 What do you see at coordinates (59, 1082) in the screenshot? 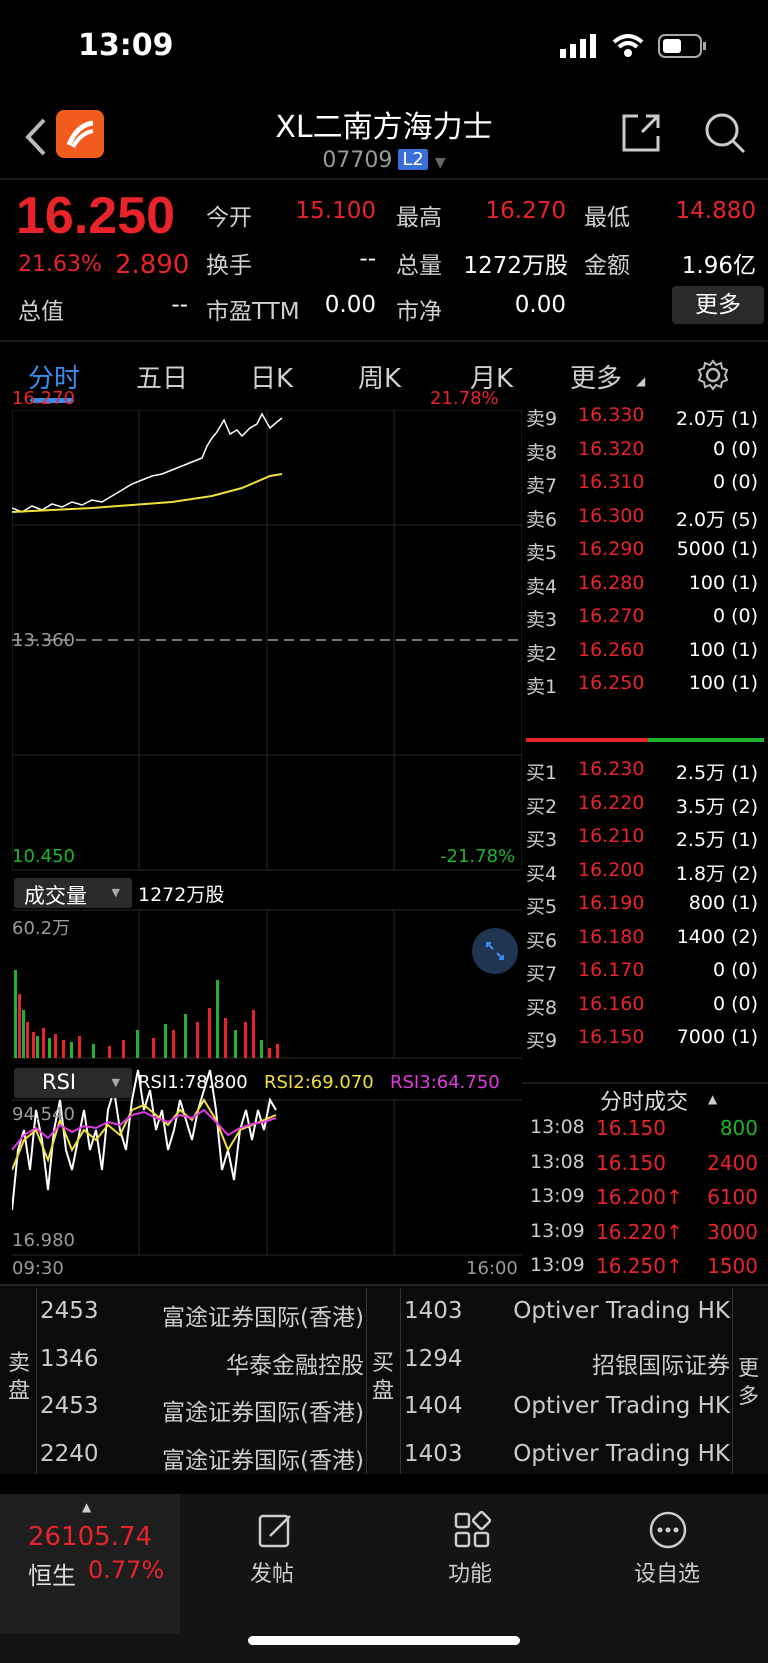
I see `rsi-label: RSI` at bounding box center [59, 1082].